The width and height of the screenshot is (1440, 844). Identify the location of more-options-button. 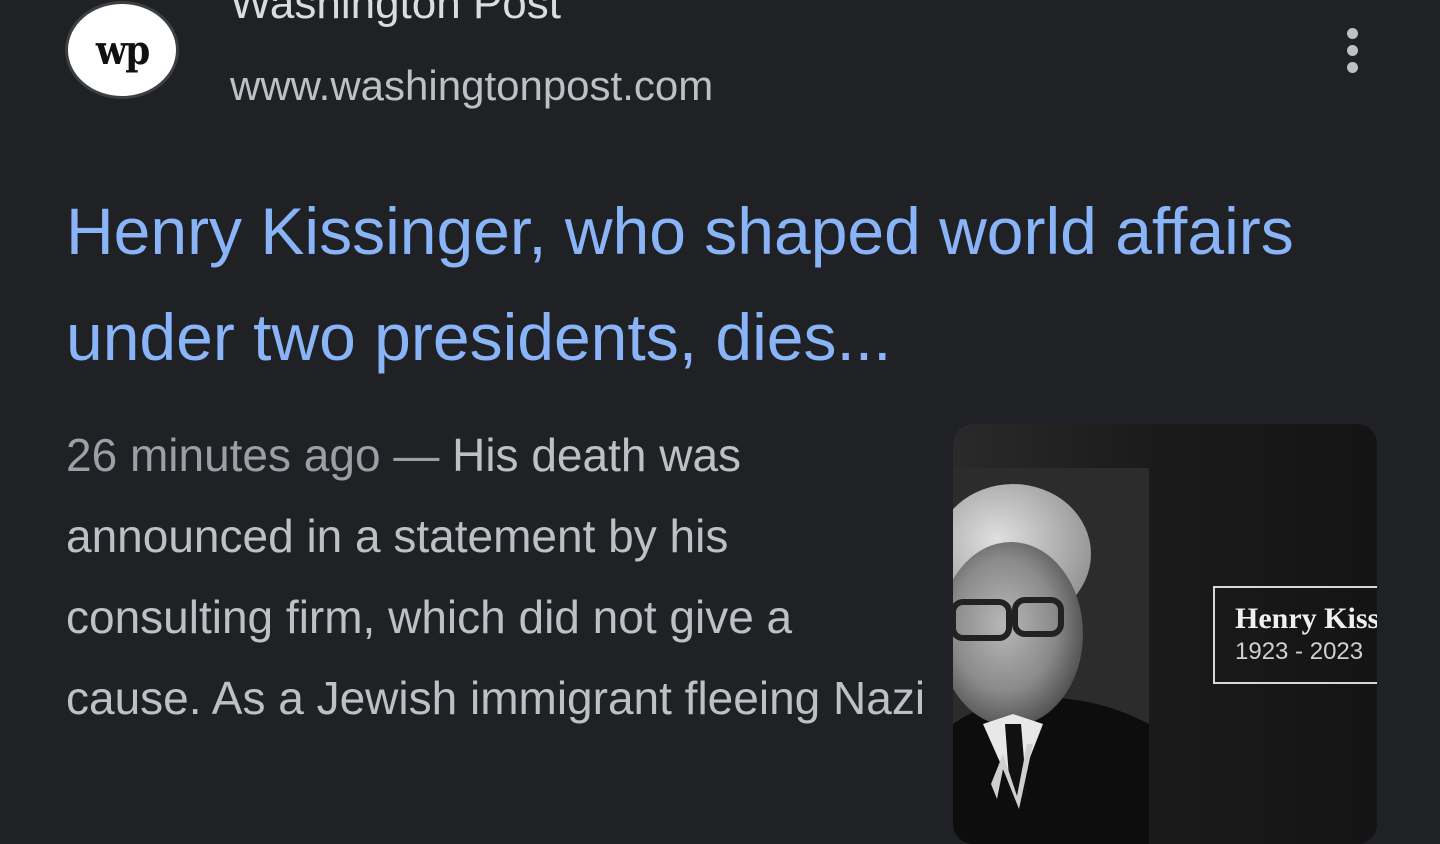
(1352, 50).